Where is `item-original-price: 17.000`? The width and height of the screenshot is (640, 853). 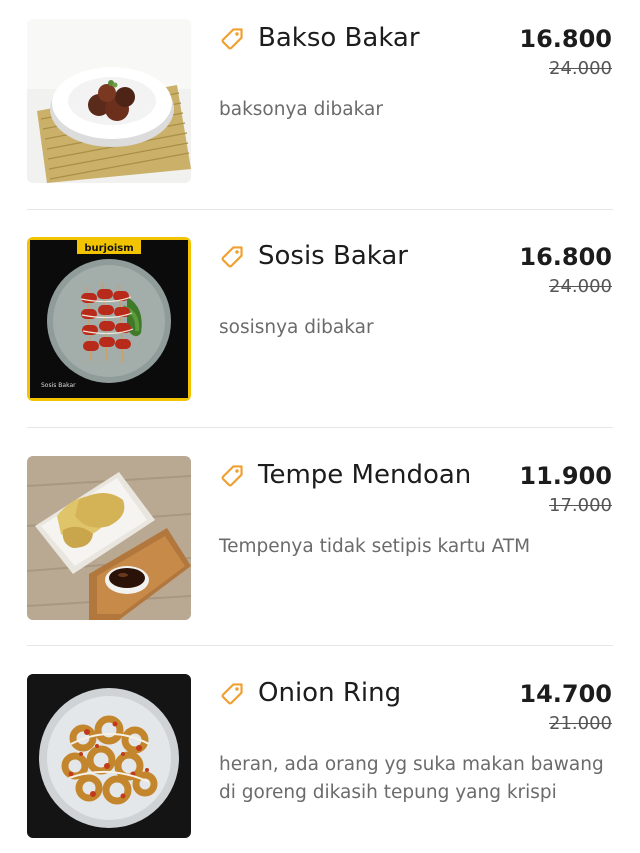
item-original-price: 17.000 is located at coordinates (580, 505).